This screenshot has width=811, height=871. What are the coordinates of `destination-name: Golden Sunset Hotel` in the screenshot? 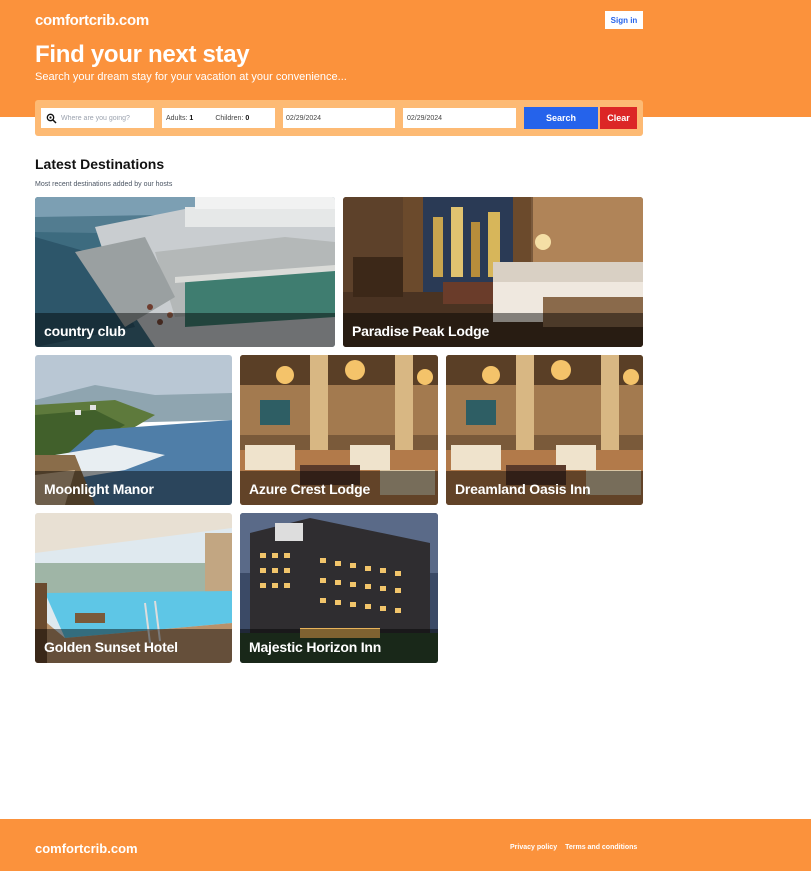 It's located at (111, 647).